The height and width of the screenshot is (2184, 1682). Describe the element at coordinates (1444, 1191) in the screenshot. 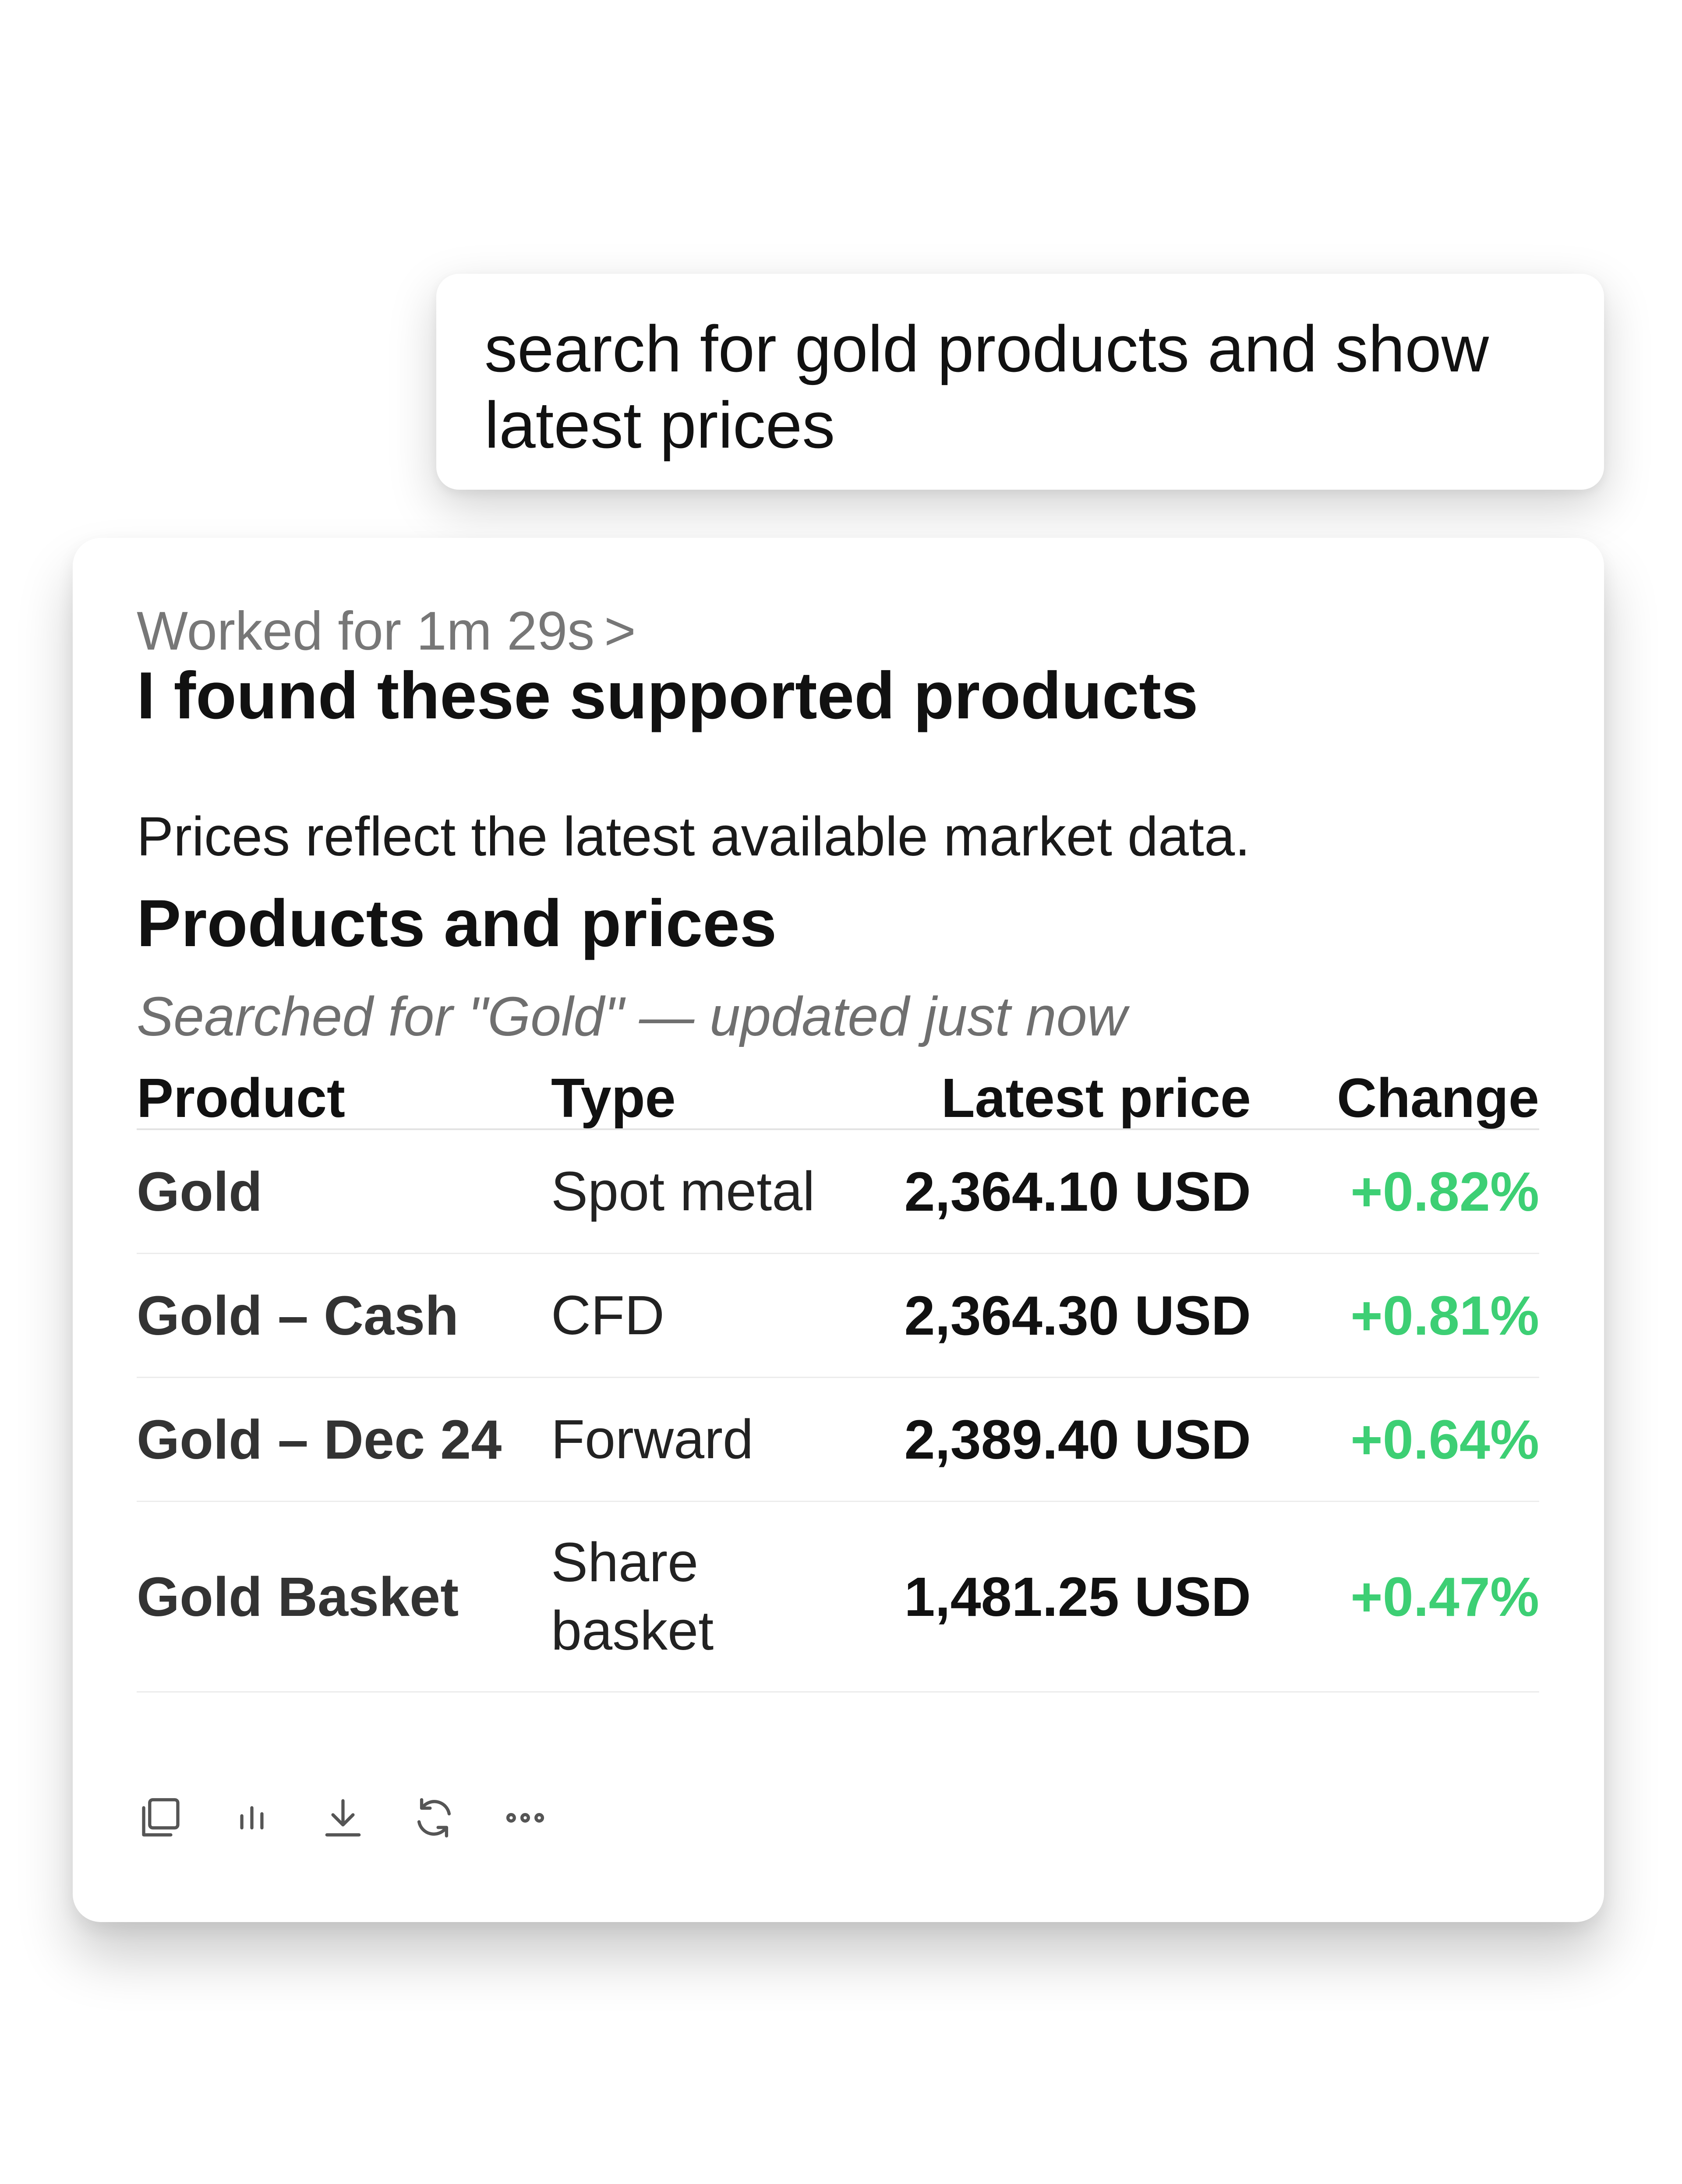

I see `price-change: +0.82%` at that location.